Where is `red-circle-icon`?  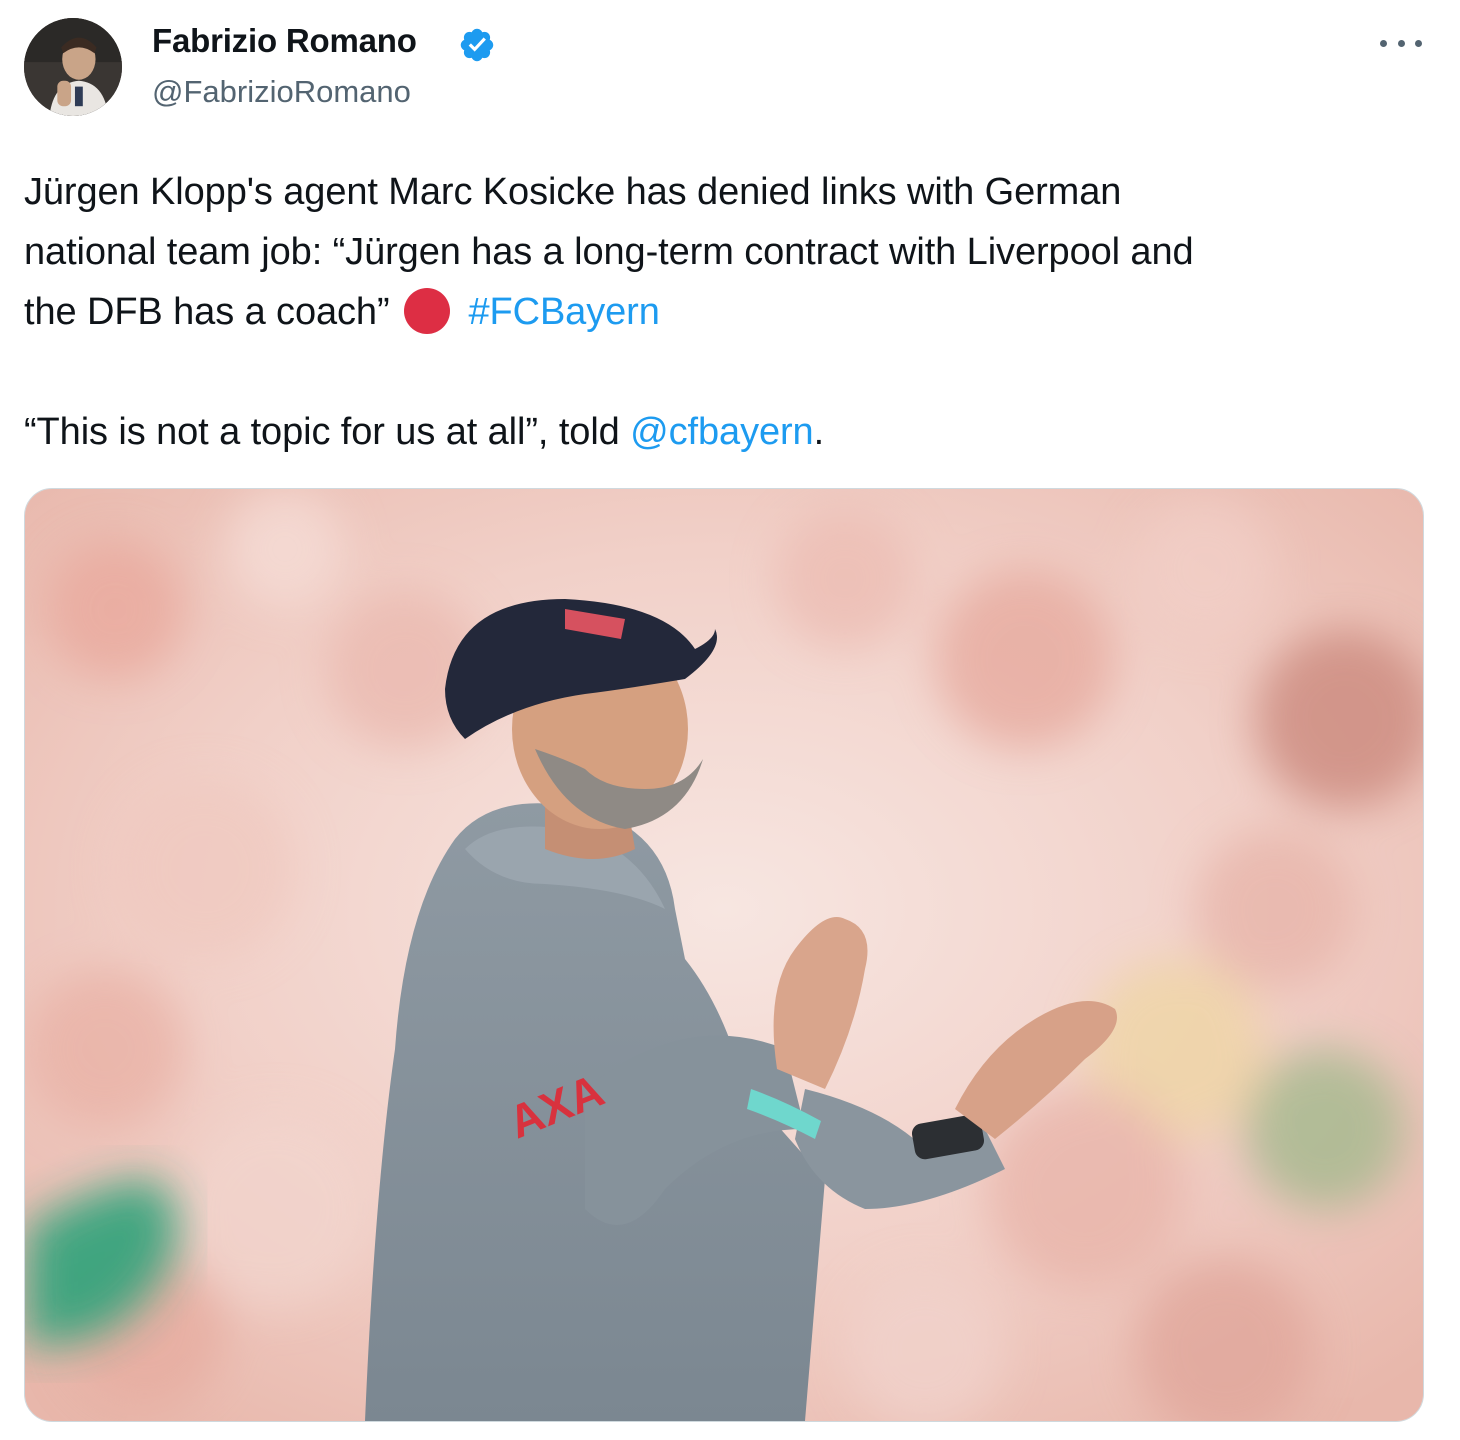 red-circle-icon is located at coordinates (426, 311).